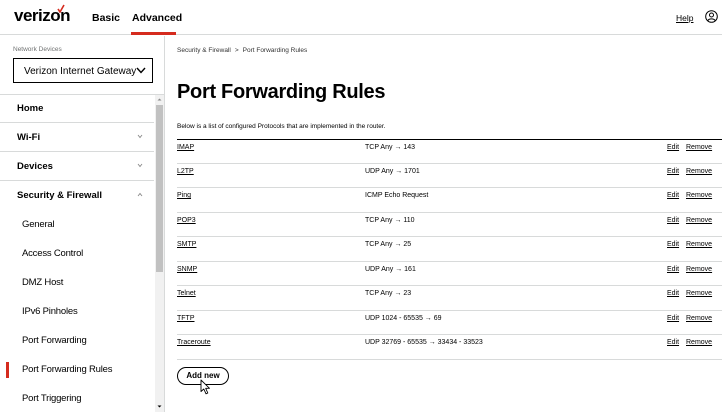 The height and width of the screenshot is (412, 722). What do you see at coordinates (157, 18) in the screenshot?
I see `tab-advanced: Advanced` at bounding box center [157, 18].